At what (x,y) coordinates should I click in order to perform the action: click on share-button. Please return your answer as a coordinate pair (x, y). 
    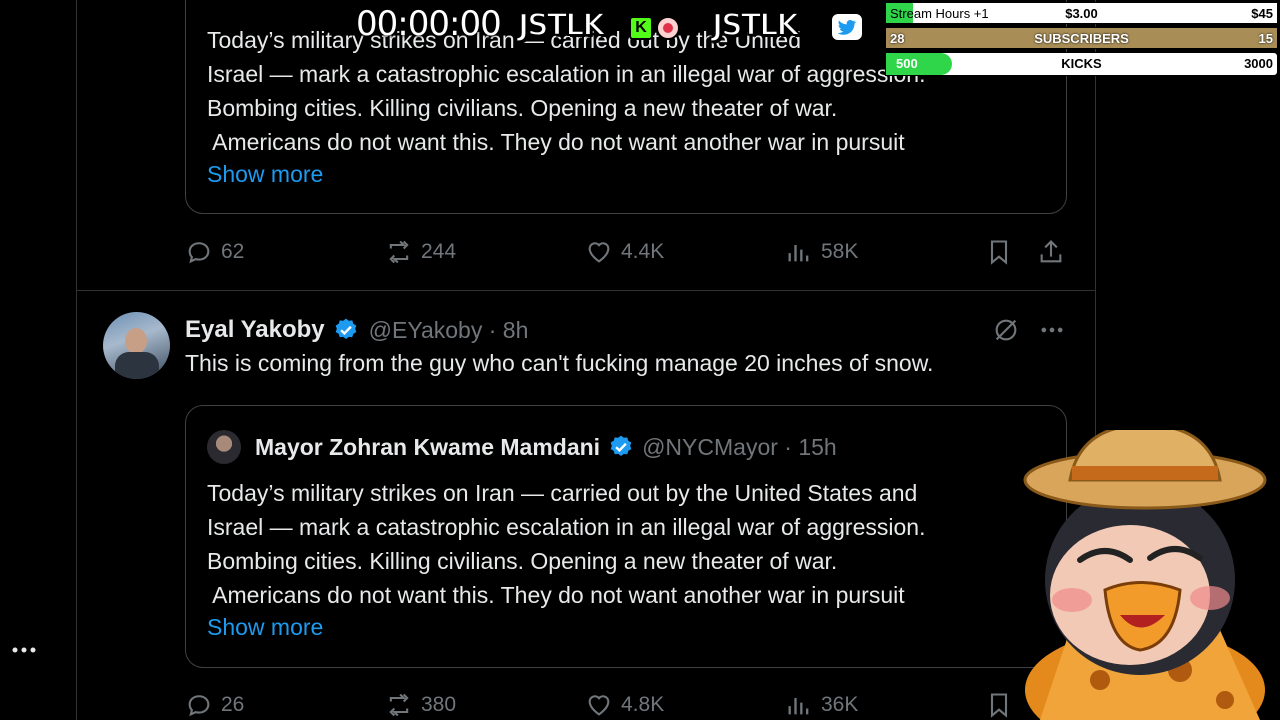
    Looking at the image, I should click on (1055, 252).